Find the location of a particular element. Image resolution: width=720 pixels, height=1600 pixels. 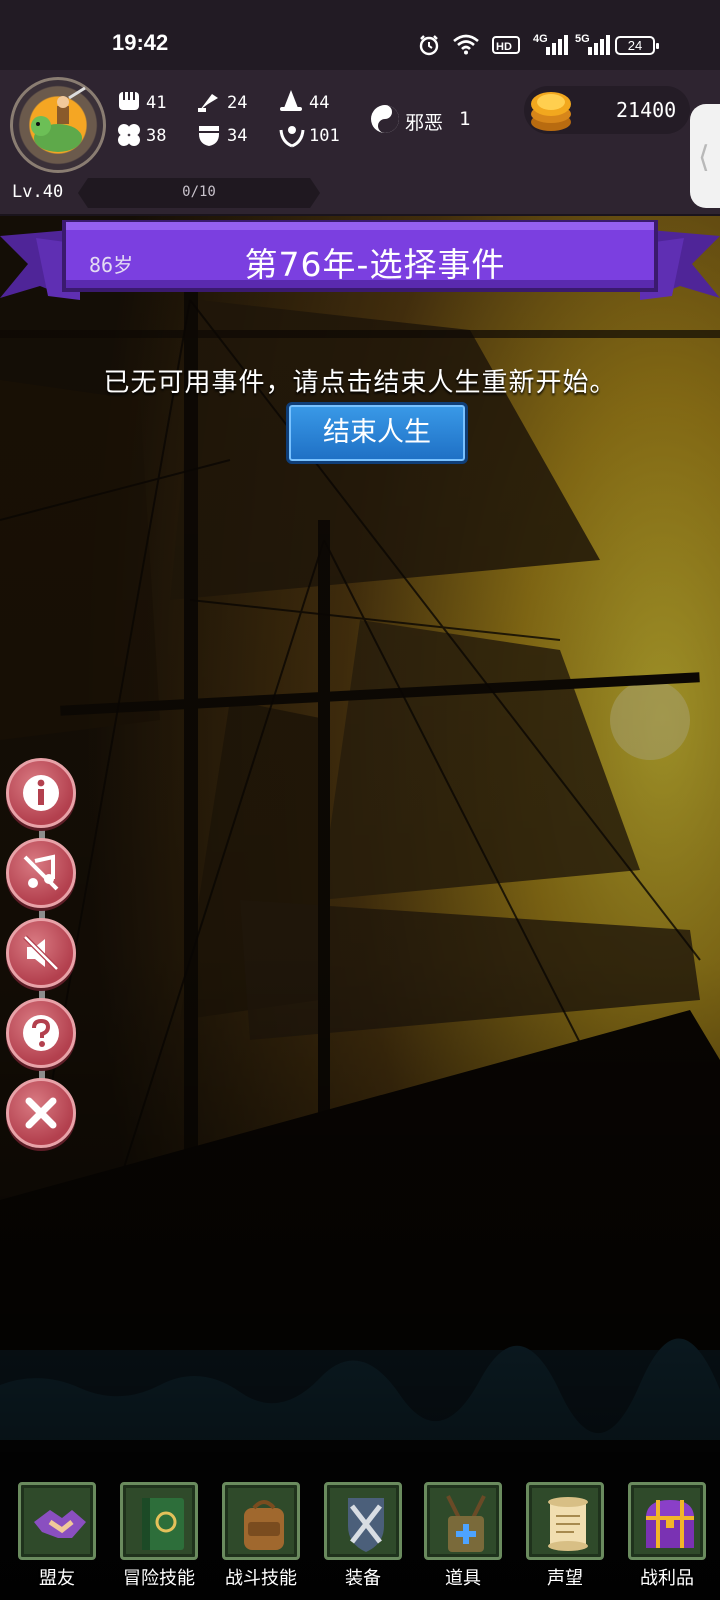

signal-5g-icon is located at coordinates (599, 45).